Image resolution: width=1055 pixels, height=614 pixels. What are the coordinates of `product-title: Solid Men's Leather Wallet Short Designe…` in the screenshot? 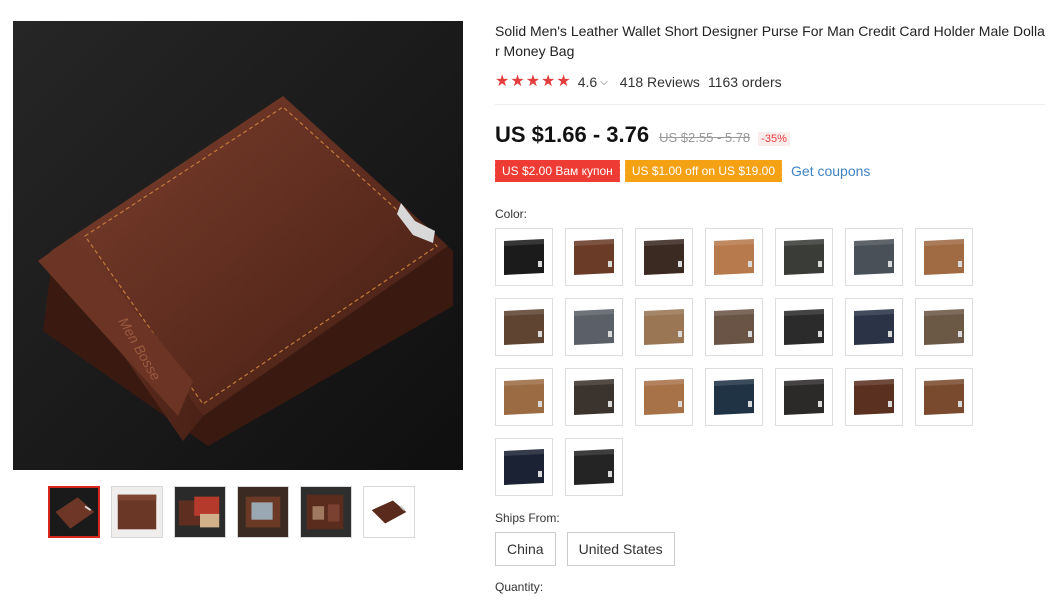 It's located at (770, 41).